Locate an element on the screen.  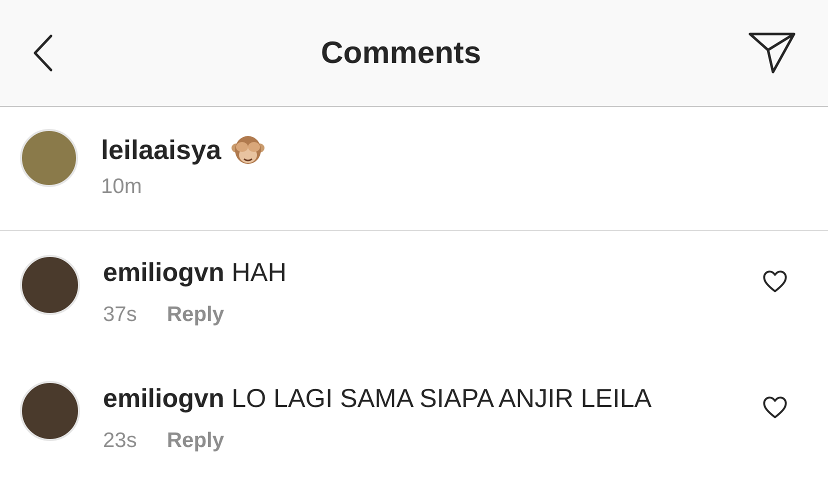
comment-text: emiliogvn LO LAGI SAMA SIAPA ANJIR LEILA is located at coordinates (378, 398).